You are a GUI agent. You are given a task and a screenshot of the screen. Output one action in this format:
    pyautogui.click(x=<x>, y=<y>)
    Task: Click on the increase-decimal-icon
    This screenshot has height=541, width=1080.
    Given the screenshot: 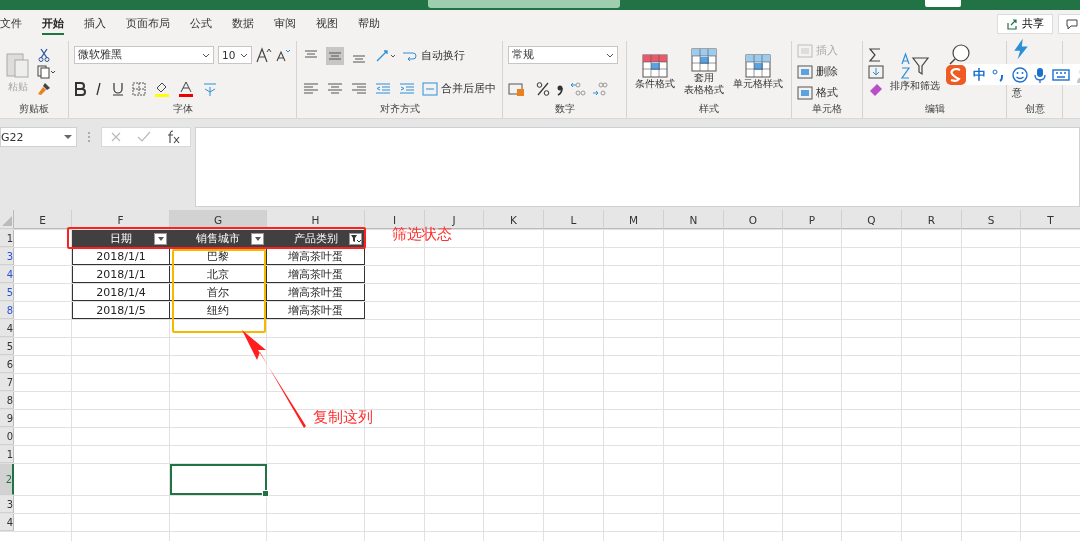 What is the action you would take?
    pyautogui.click(x=578, y=88)
    